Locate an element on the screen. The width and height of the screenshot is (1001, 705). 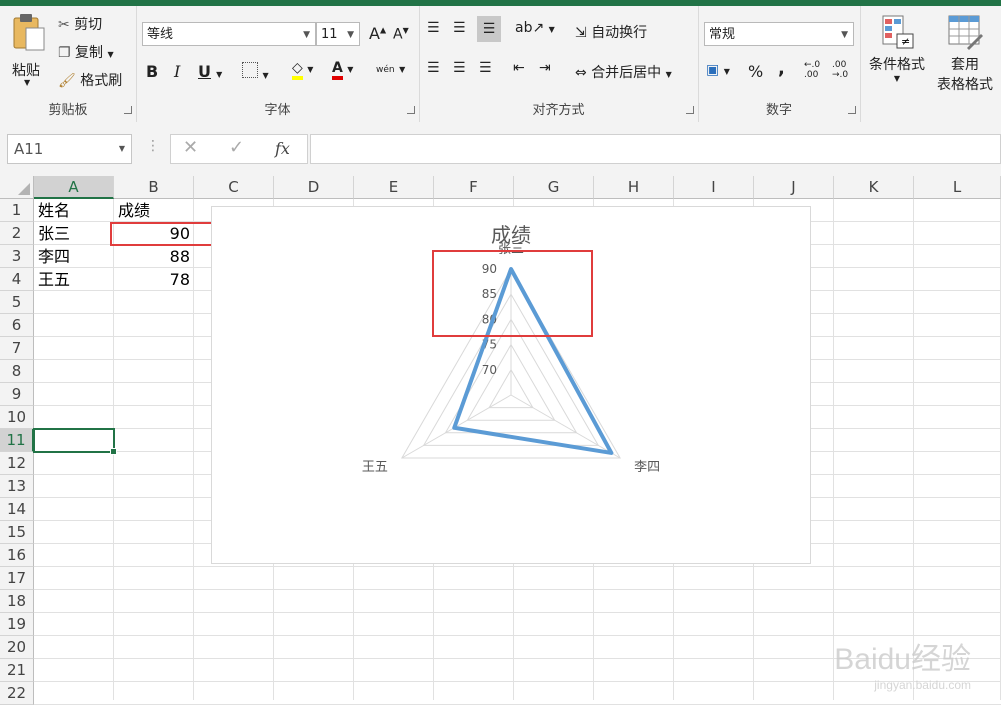
row-header-20: 20 is located at coordinates (17, 647).